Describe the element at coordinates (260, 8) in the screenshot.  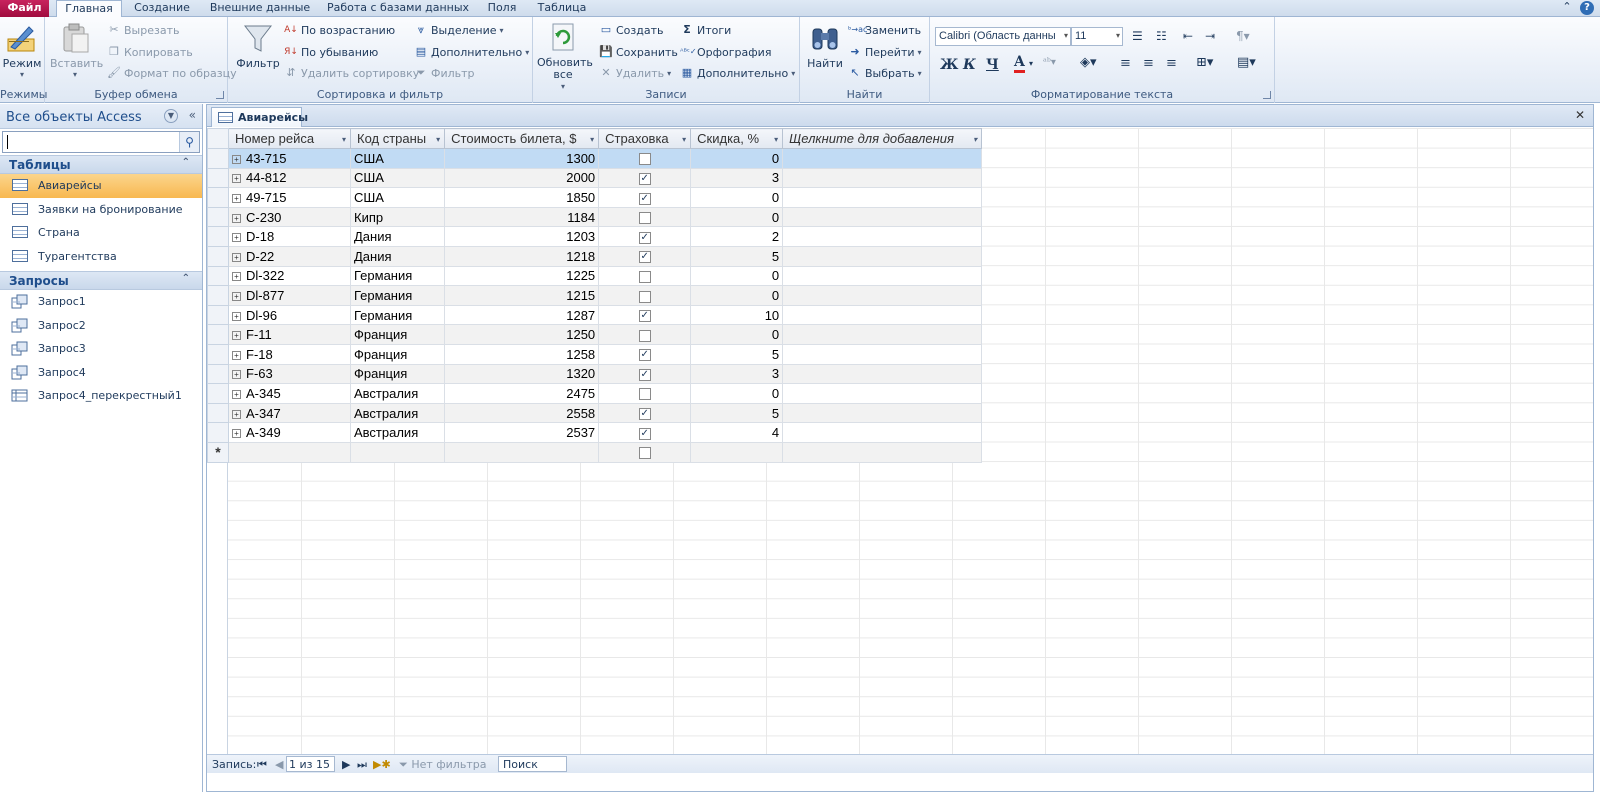
I see `tab-external-data: Внешние данные` at that location.